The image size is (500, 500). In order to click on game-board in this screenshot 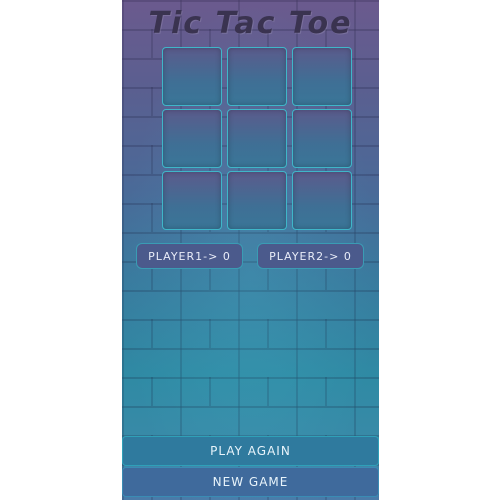, I will do `click(257, 138)`.